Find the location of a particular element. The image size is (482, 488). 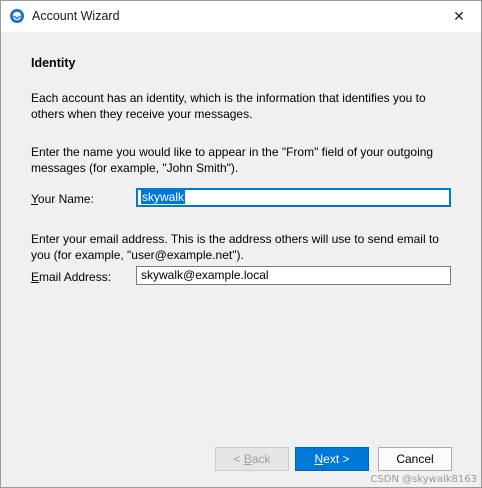

next-button-mnemonic: N is located at coordinates (319, 459).